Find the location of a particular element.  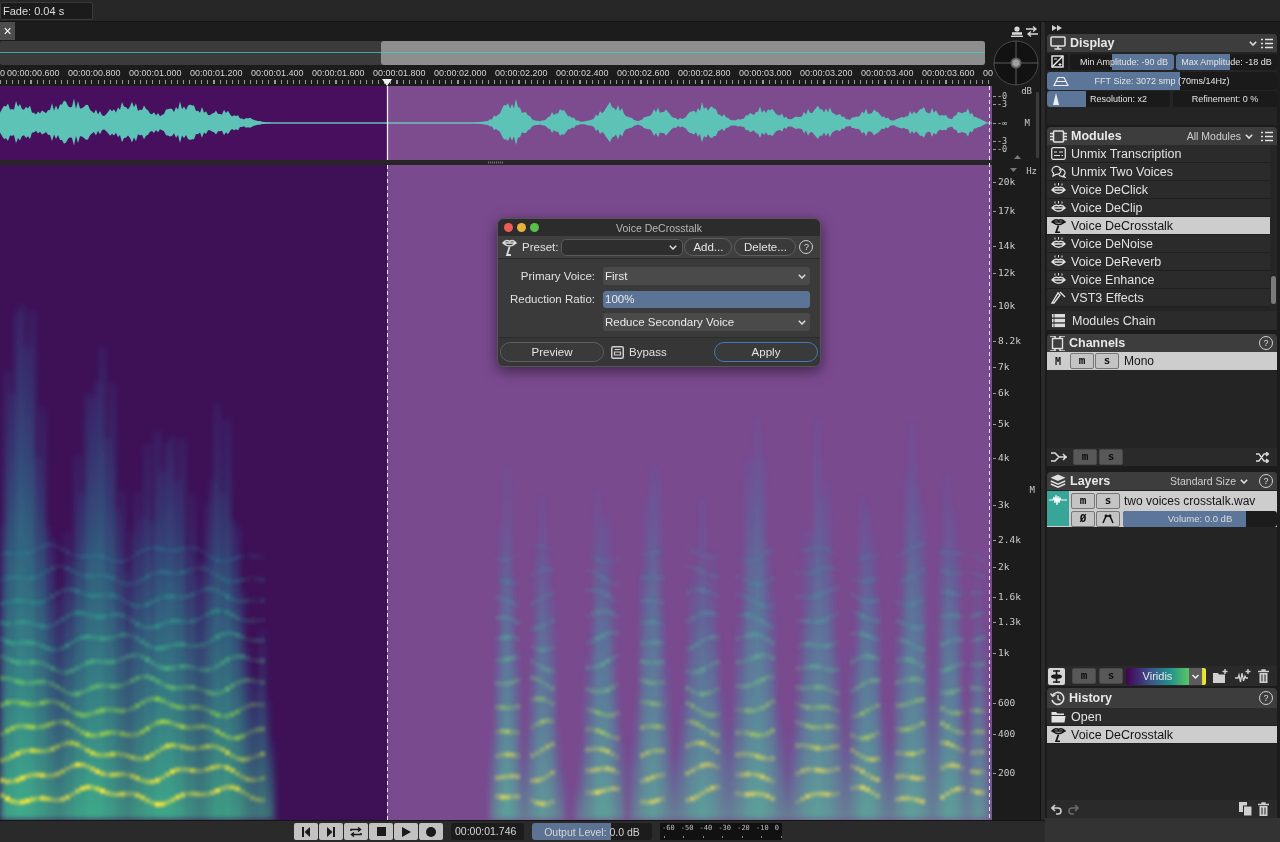

channel-label: M is located at coordinates (1032, 490).